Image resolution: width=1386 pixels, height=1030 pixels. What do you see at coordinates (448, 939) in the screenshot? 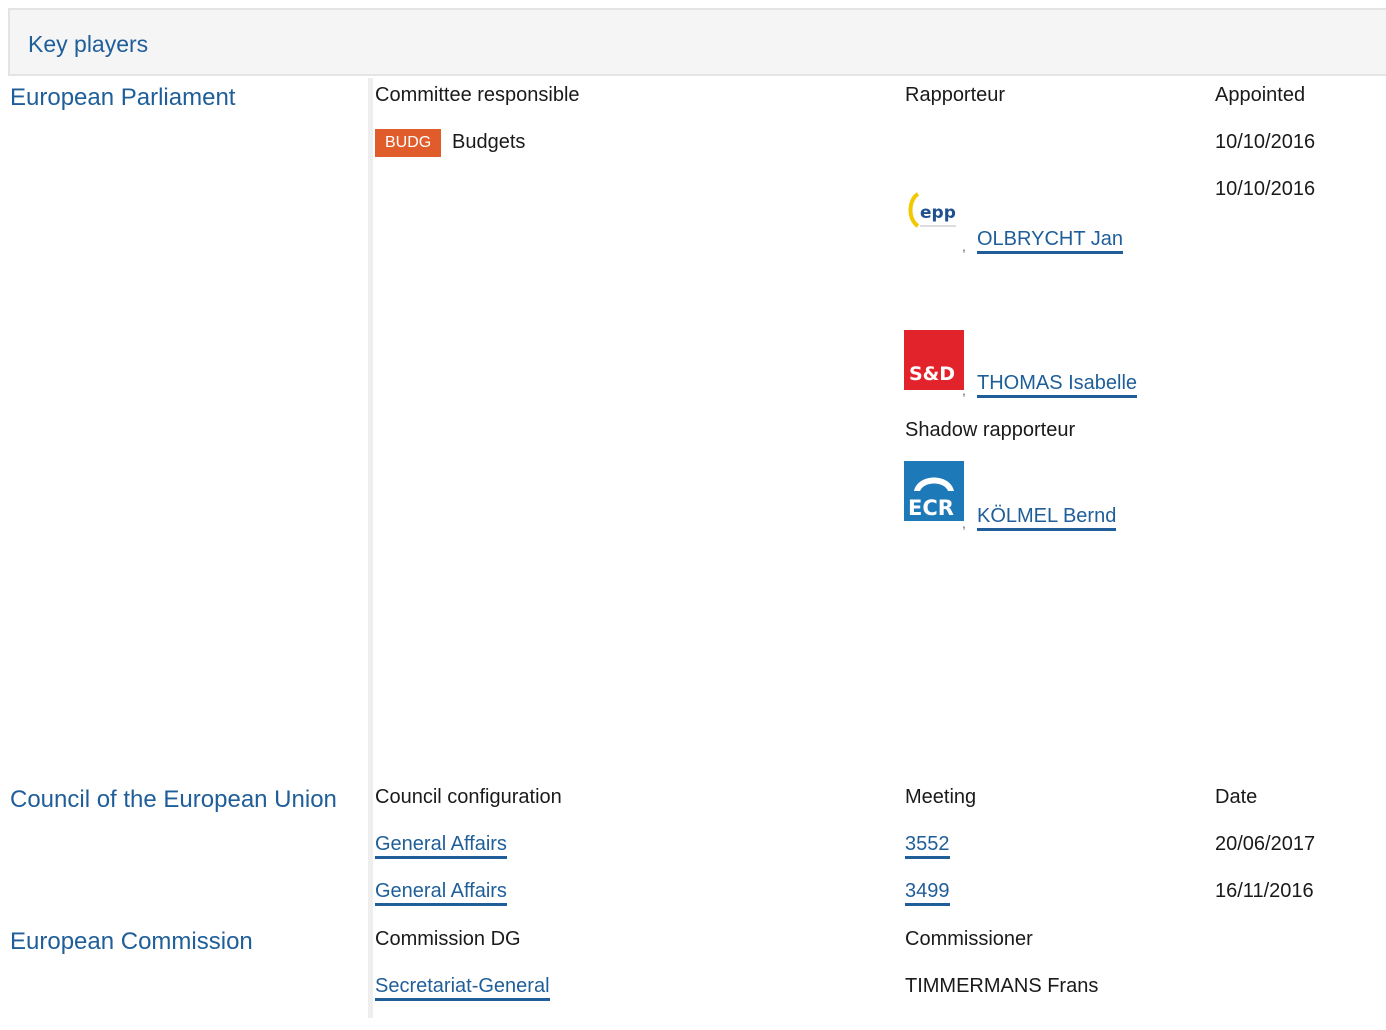
I see `commission-dg-header: Commission DG` at bounding box center [448, 939].